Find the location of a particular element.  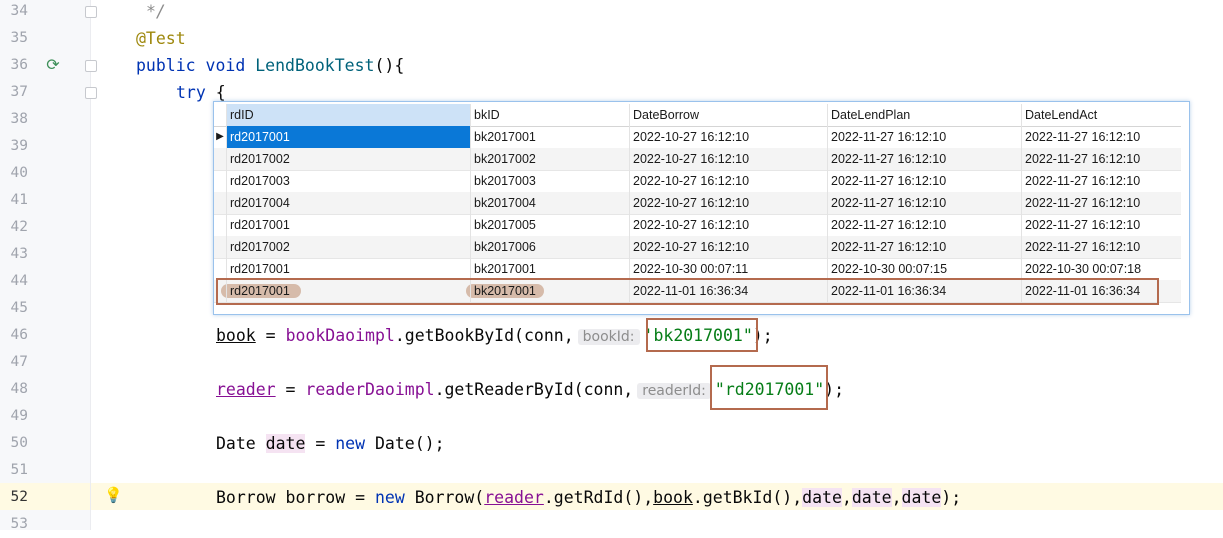

code-text: .getRdId(), is located at coordinates (598, 497).